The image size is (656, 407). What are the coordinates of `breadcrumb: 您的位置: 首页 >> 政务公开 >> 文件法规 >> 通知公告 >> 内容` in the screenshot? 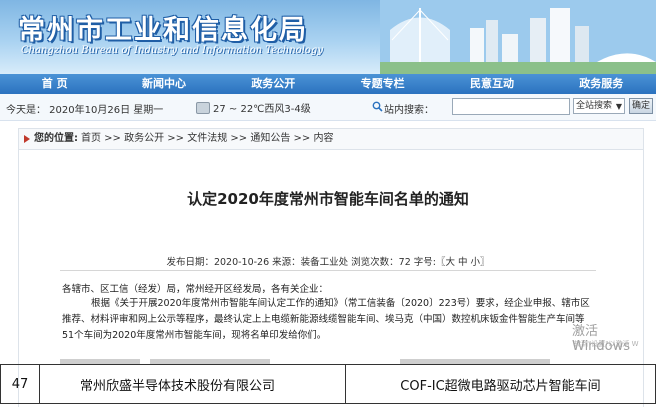 It's located at (331, 139).